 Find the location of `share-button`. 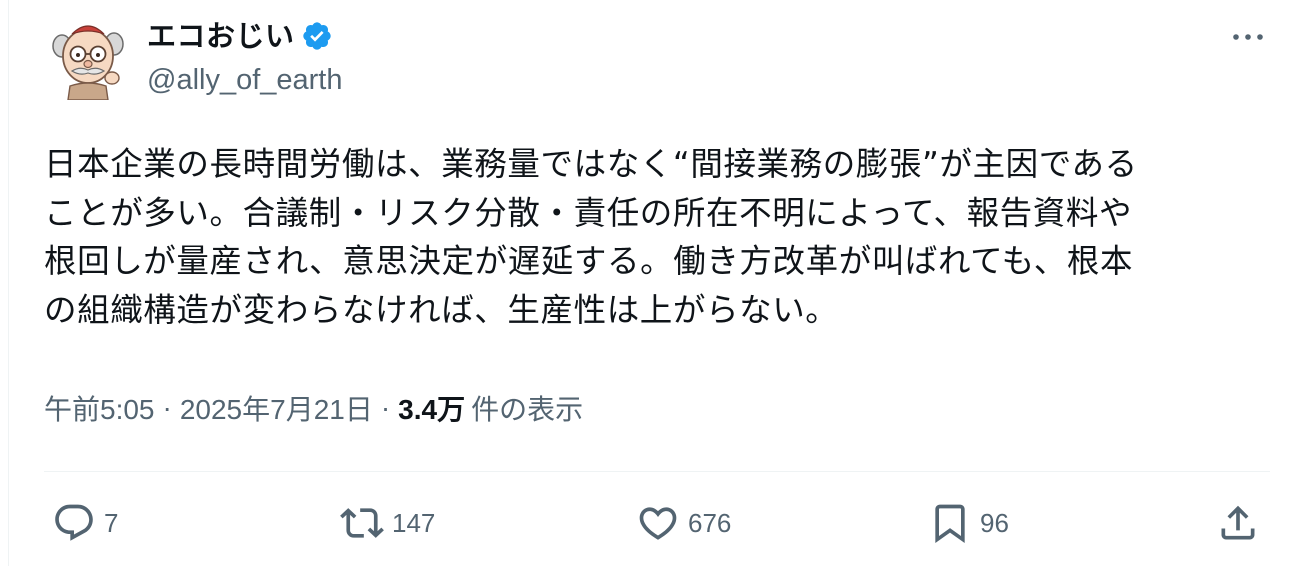

share-button is located at coordinates (1238, 523).